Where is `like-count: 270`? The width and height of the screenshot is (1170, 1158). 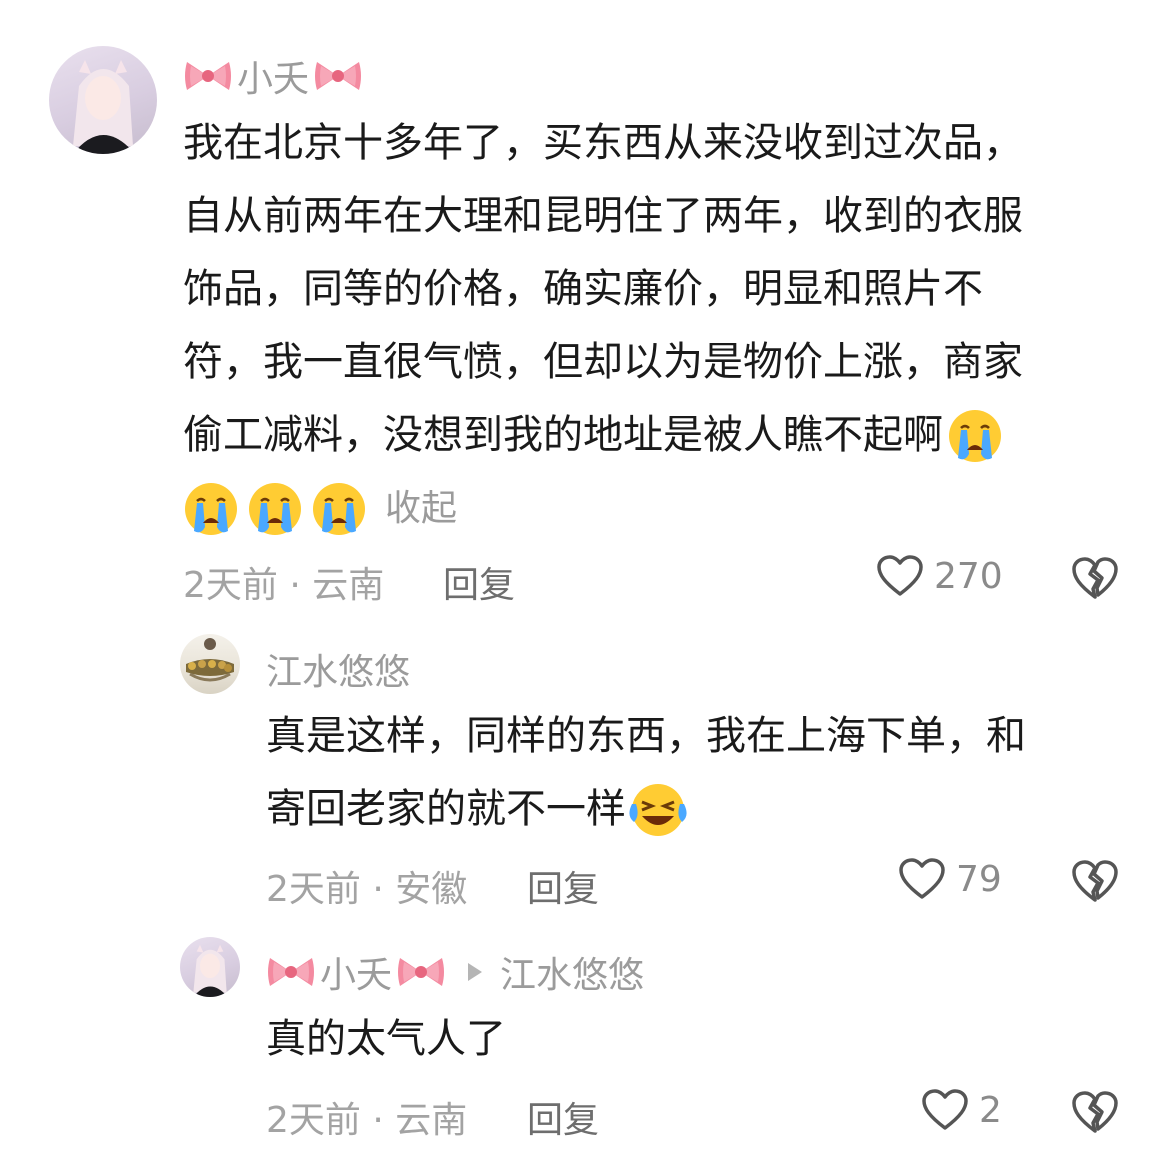 like-count: 270 is located at coordinates (968, 576).